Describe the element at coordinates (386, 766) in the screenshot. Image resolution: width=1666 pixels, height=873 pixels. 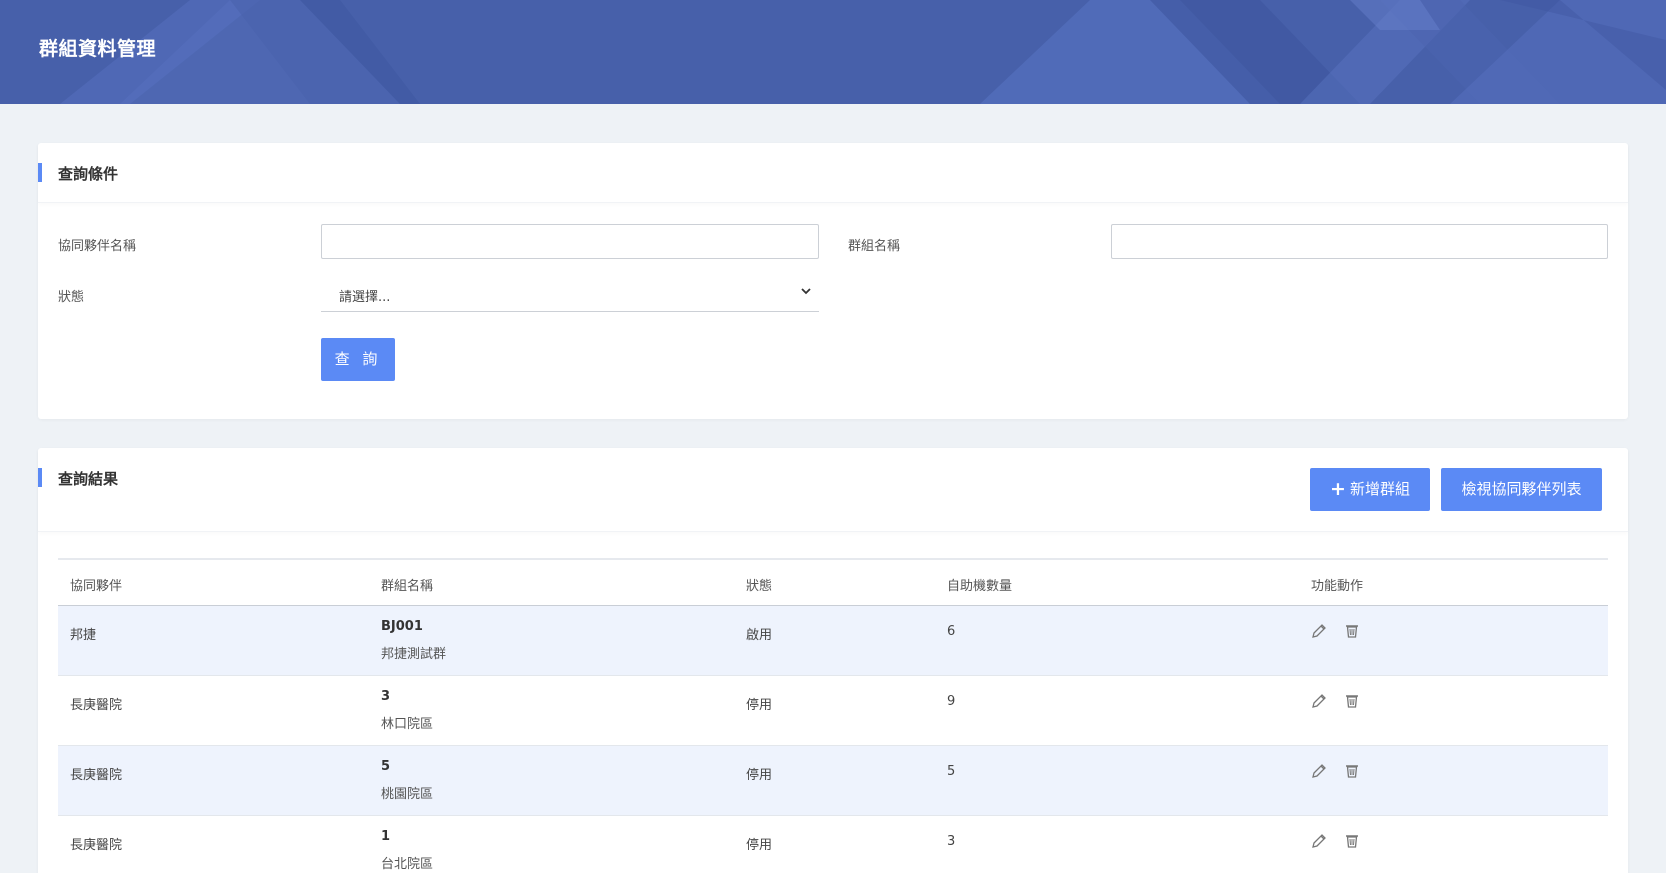
I see `row-group-code: 5` at that location.